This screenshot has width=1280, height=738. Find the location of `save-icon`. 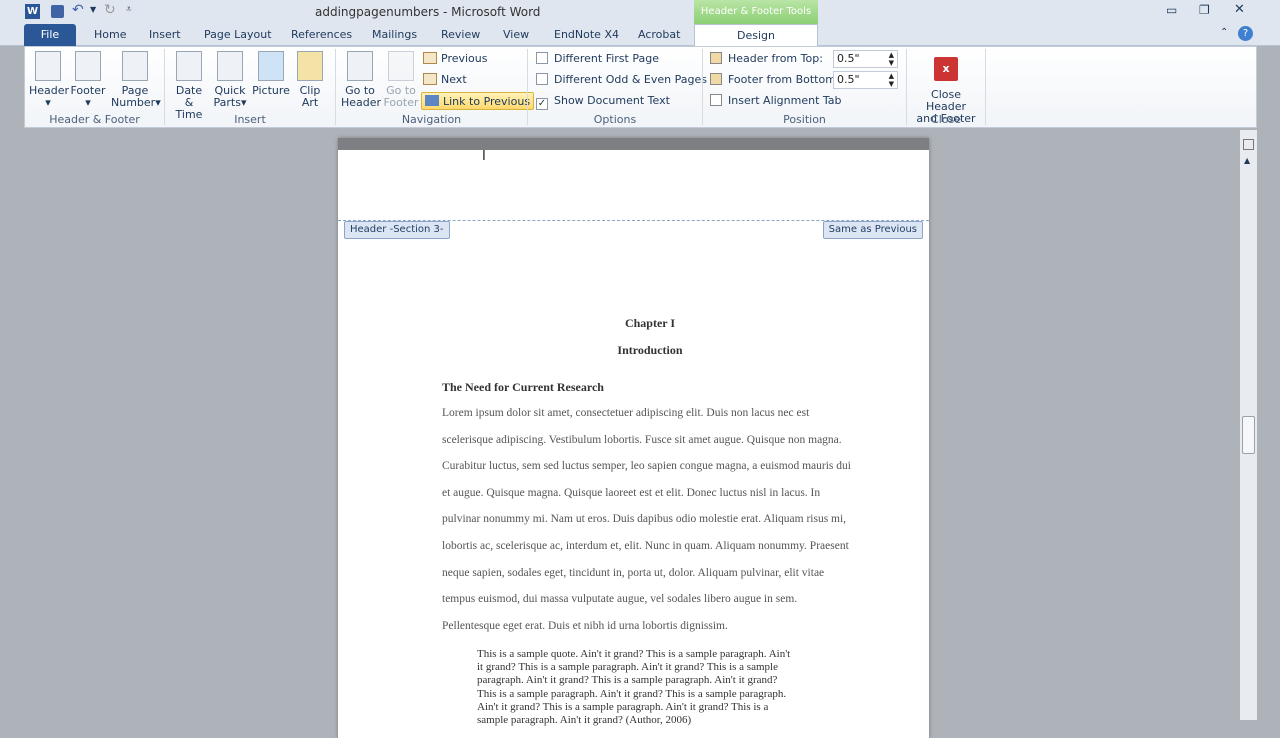

save-icon is located at coordinates (57, 11).